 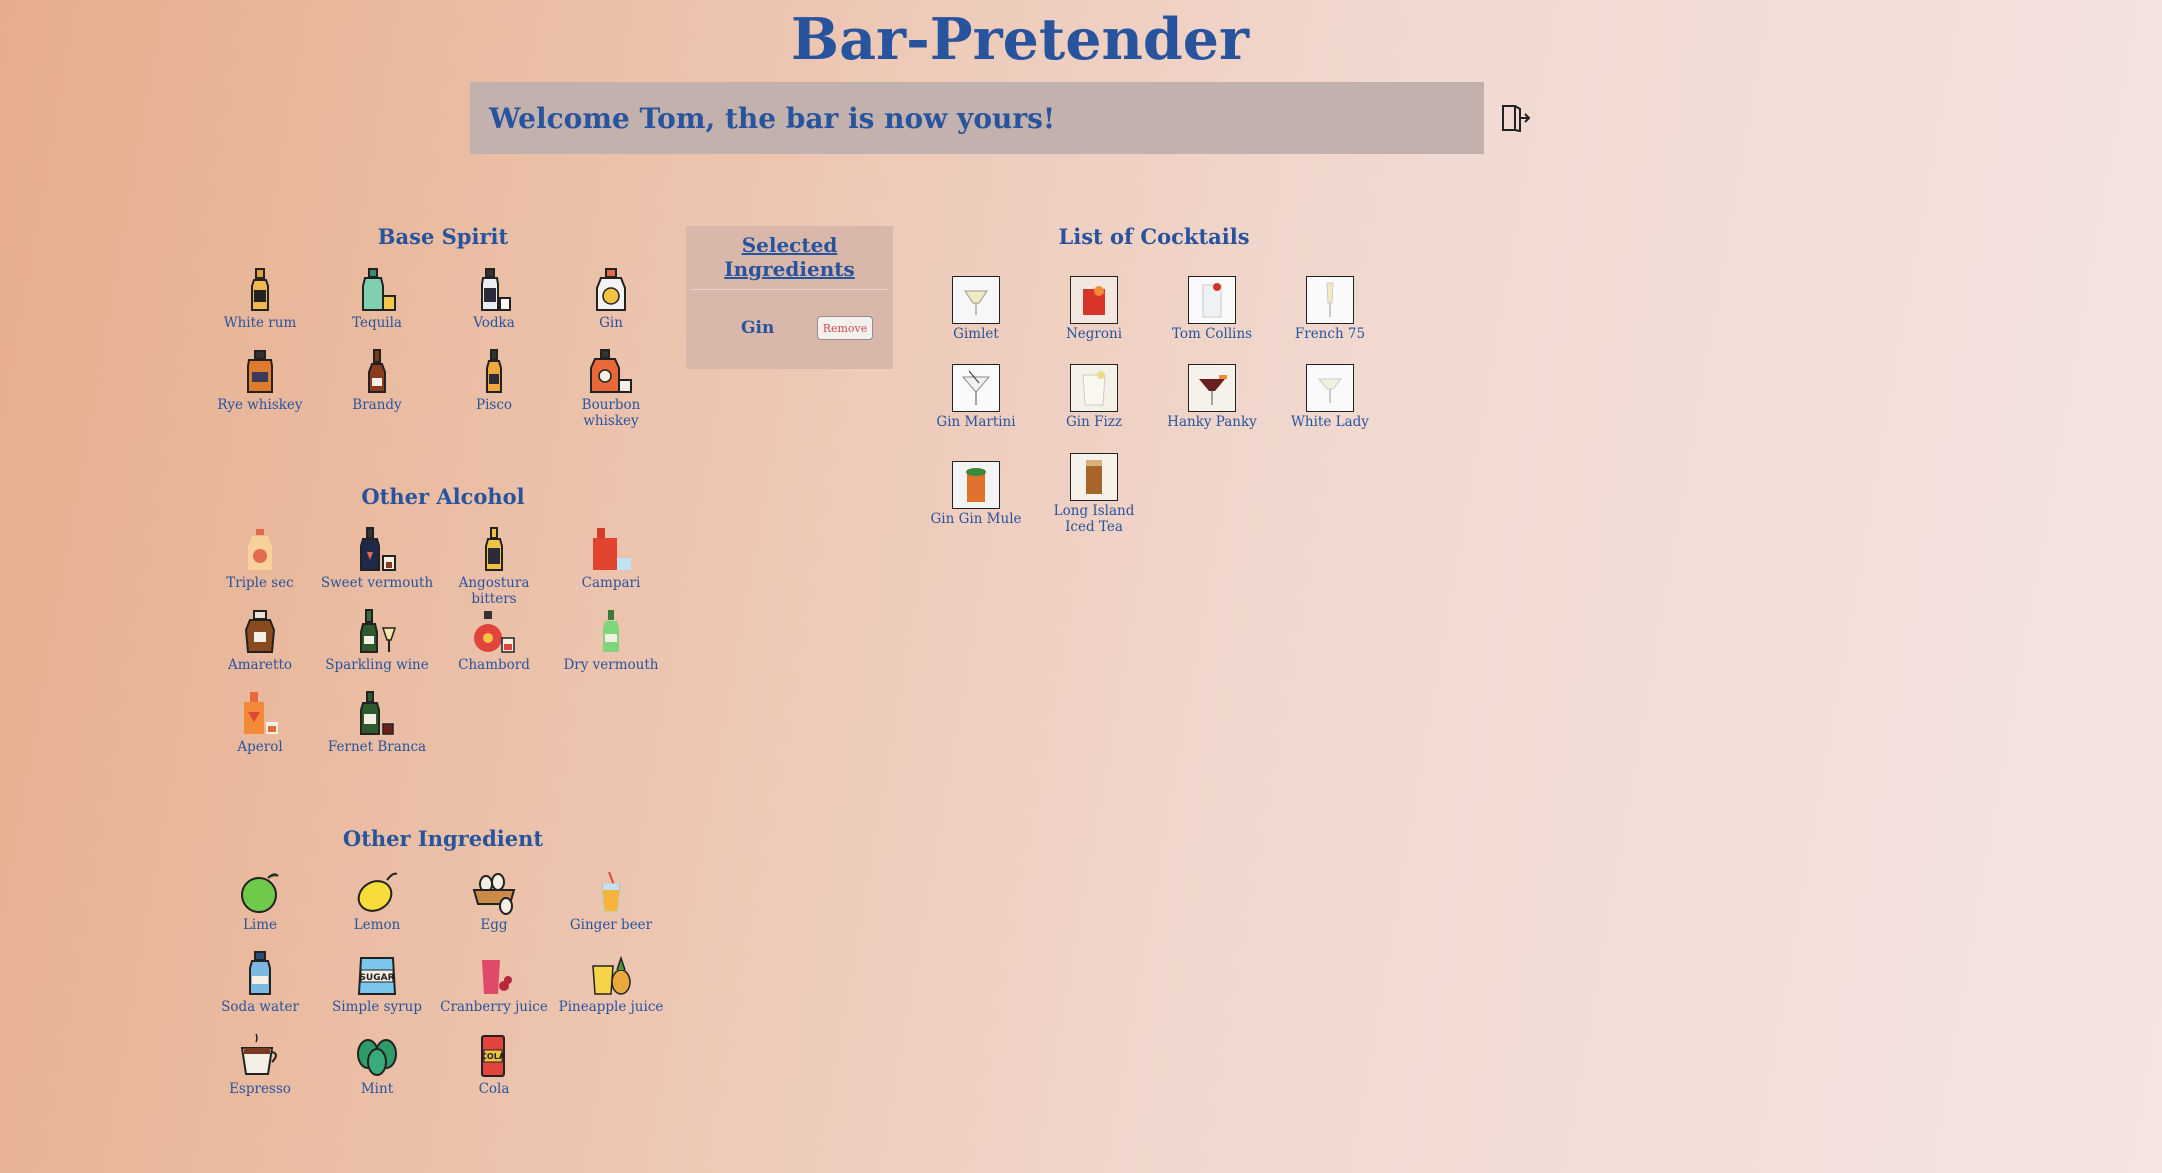 I want to click on ingredient-pineapple-juice: Pineapple juice, so click(x=611, y=982).